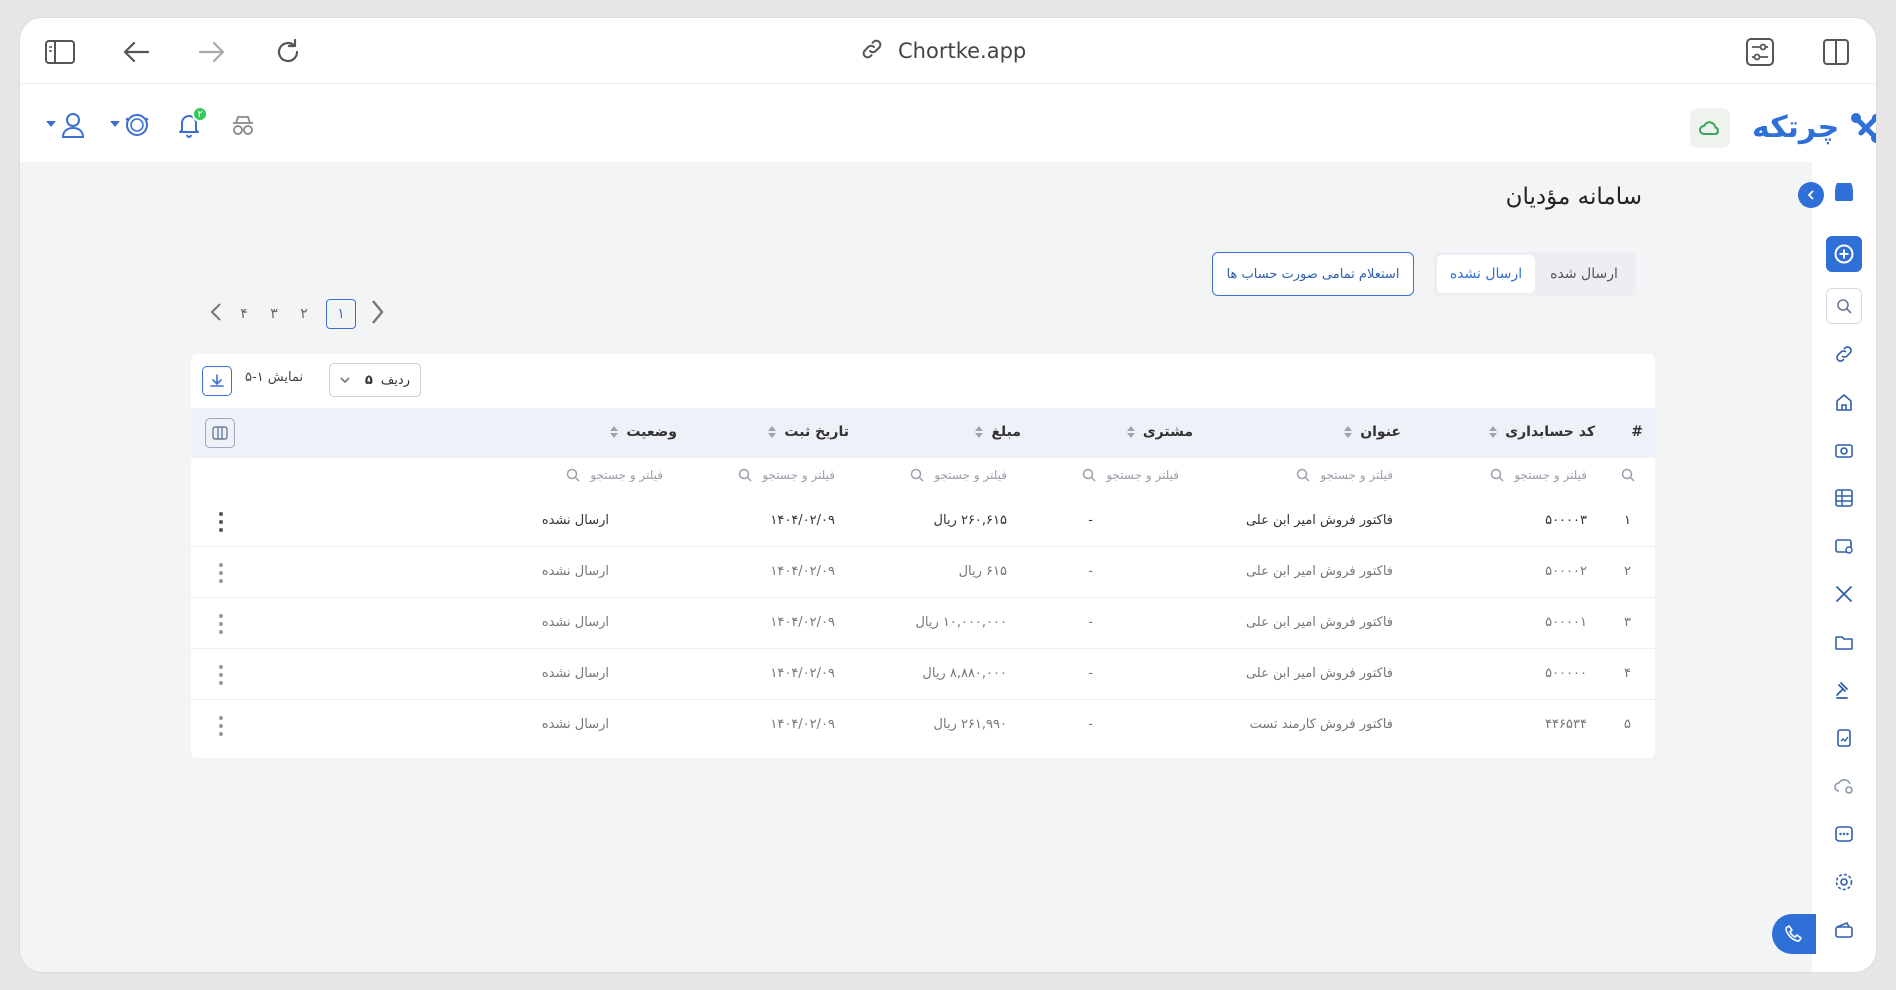 This screenshot has width=1896, height=990. Describe the element at coordinates (1584, 274) in the screenshot. I see `tab-sent: ارسال شده` at that location.